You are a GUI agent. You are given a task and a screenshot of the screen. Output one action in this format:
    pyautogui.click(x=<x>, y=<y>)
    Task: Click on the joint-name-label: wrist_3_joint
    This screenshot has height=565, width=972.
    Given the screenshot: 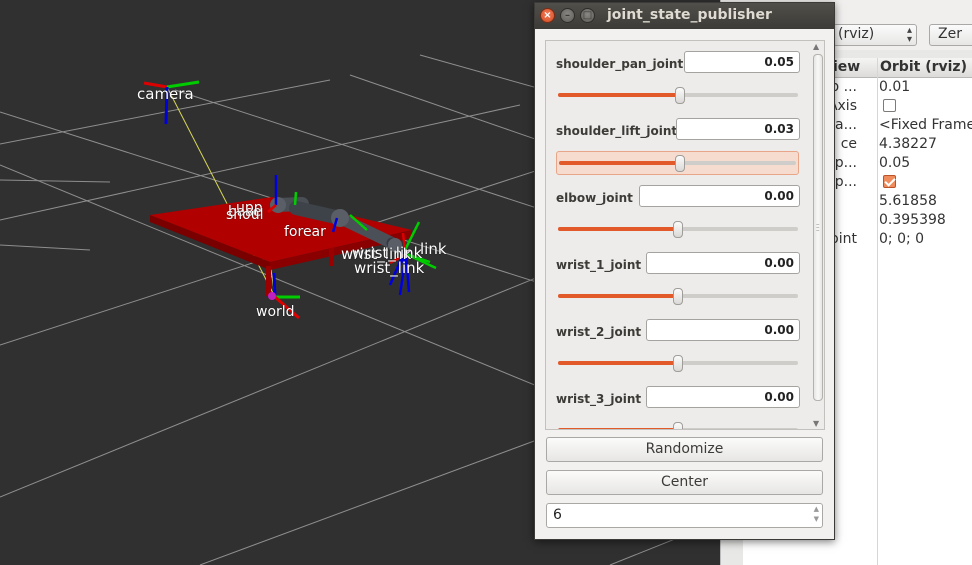 What is the action you would take?
    pyautogui.click(x=599, y=399)
    